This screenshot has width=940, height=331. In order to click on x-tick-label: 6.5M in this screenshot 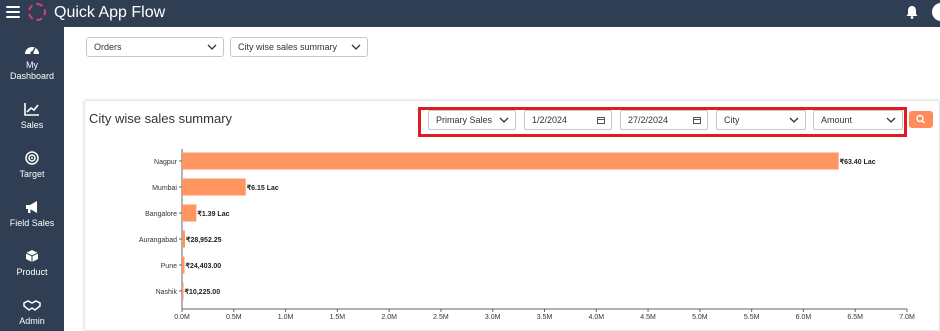, I will do `click(855, 317)`.